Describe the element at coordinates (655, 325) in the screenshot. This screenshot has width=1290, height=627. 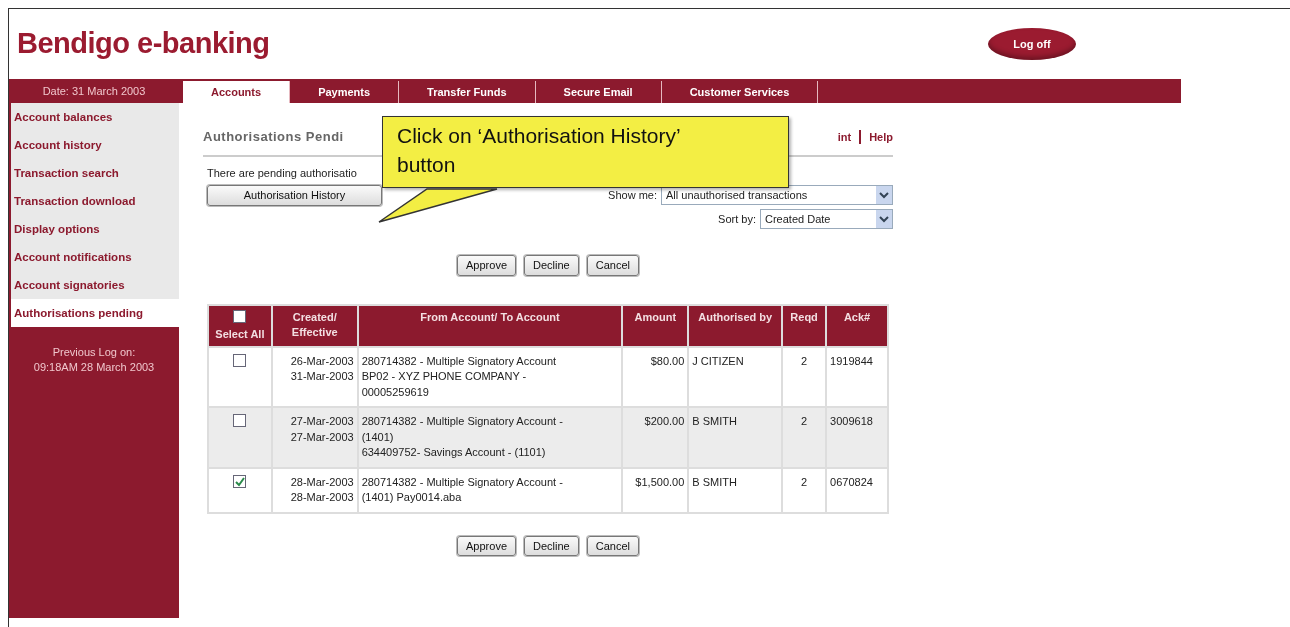
I see `column-header: Amount` at that location.